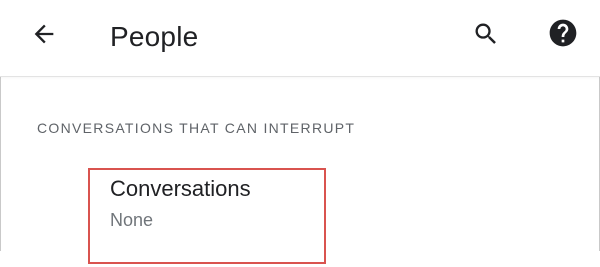 The height and width of the screenshot is (267, 600). I want to click on back-button, so click(44, 36).